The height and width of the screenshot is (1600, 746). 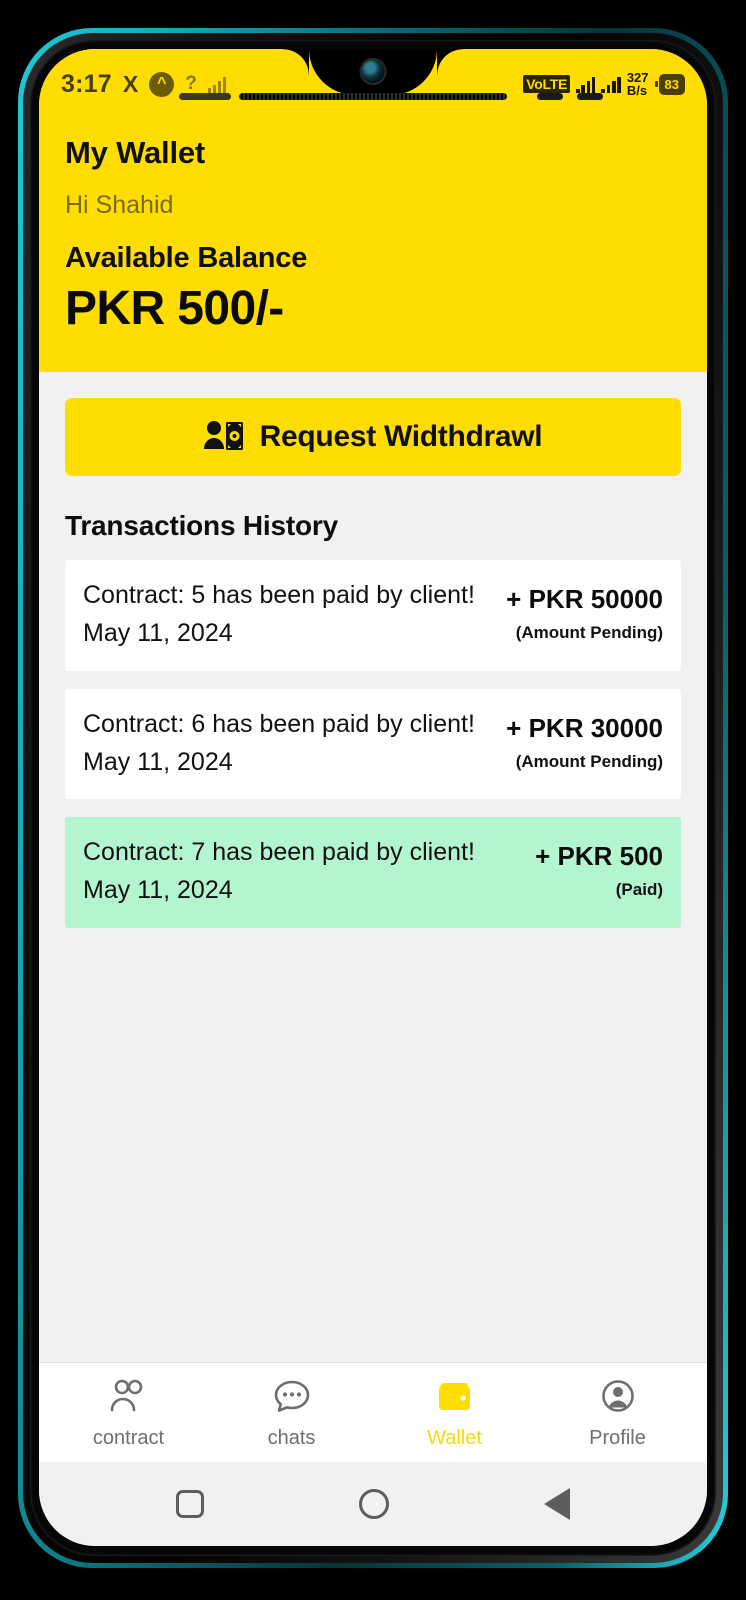 I want to click on earpiece-grille-icon, so click(x=373, y=96).